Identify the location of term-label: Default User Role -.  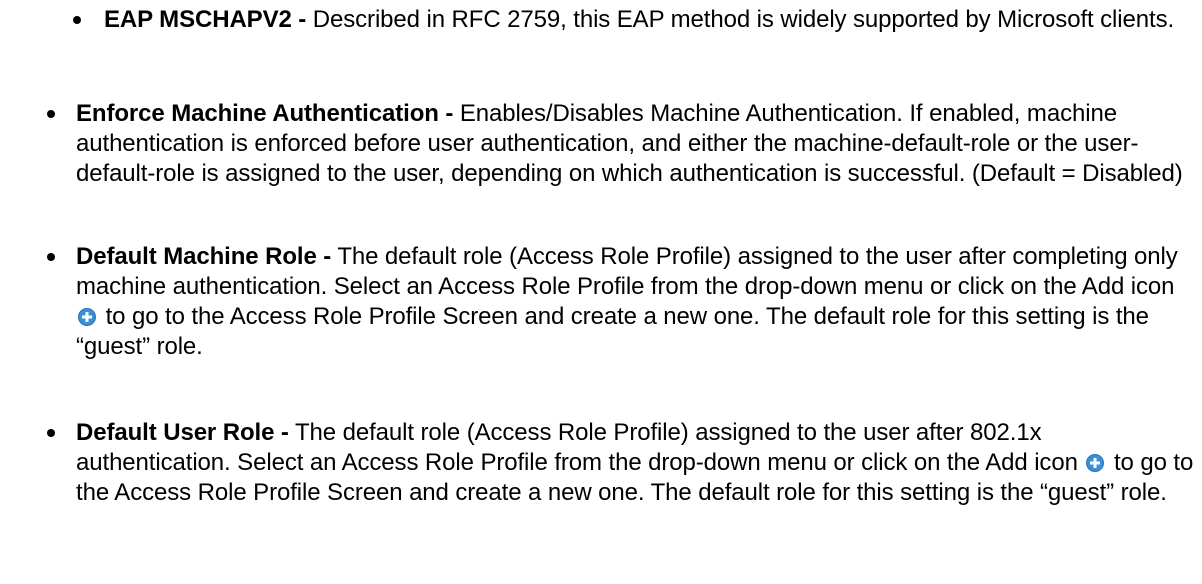
(182, 432).